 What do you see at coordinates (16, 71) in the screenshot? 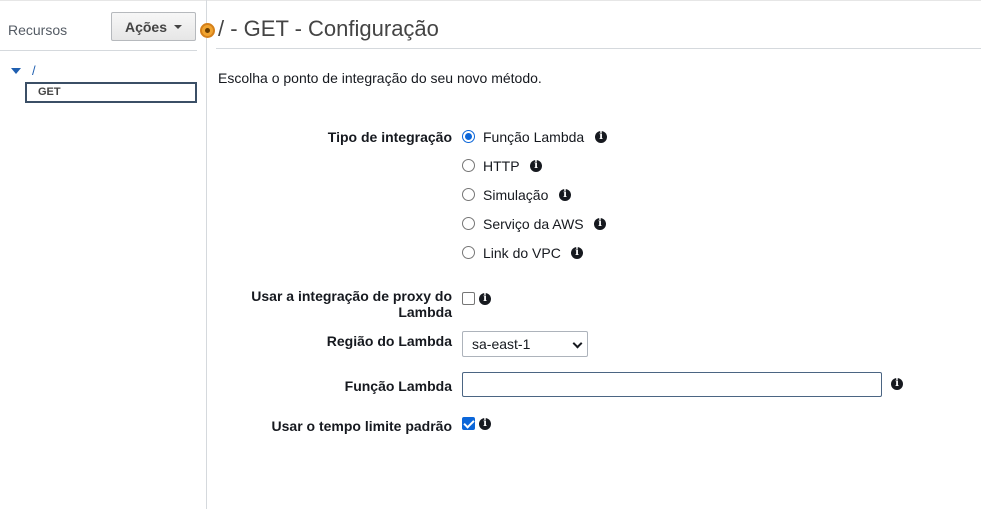
I see `triangle-down-icon` at bounding box center [16, 71].